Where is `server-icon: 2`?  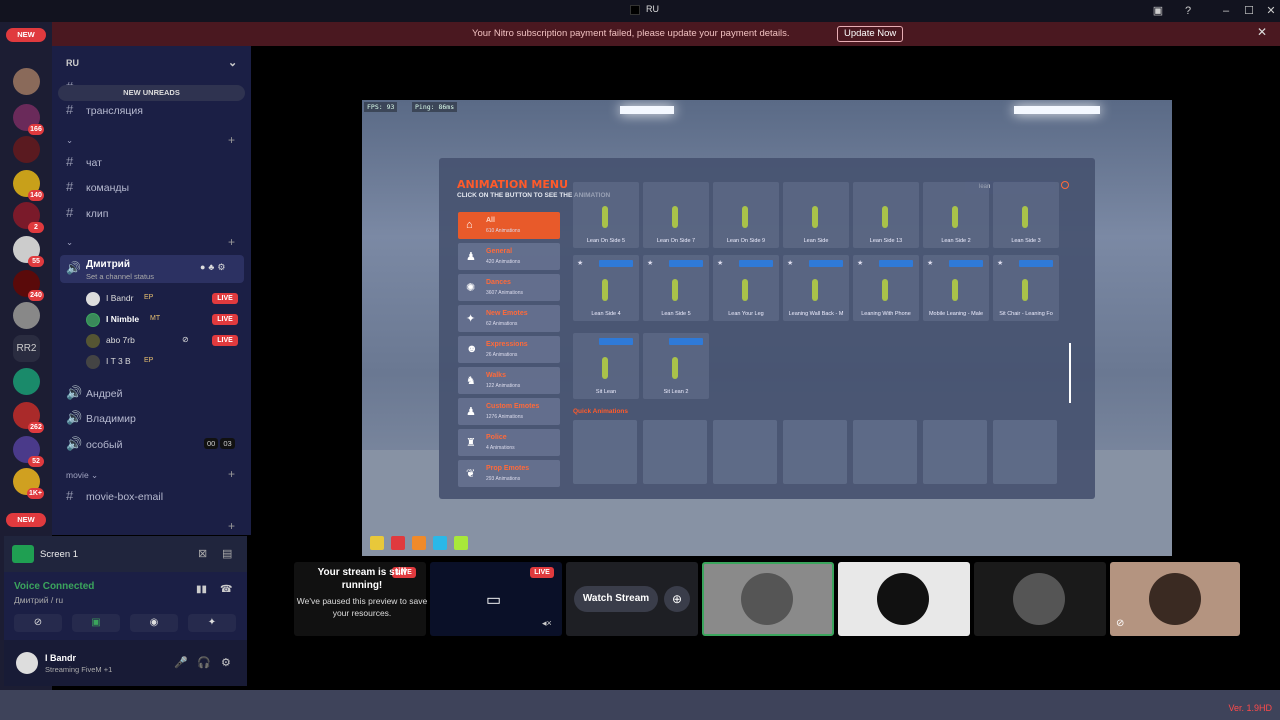
server-icon: 2 is located at coordinates (28, 217).